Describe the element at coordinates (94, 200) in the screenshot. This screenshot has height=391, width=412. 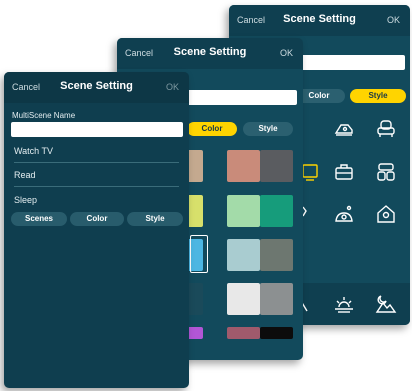
I see `scene-item-sleep: Sleep` at that location.